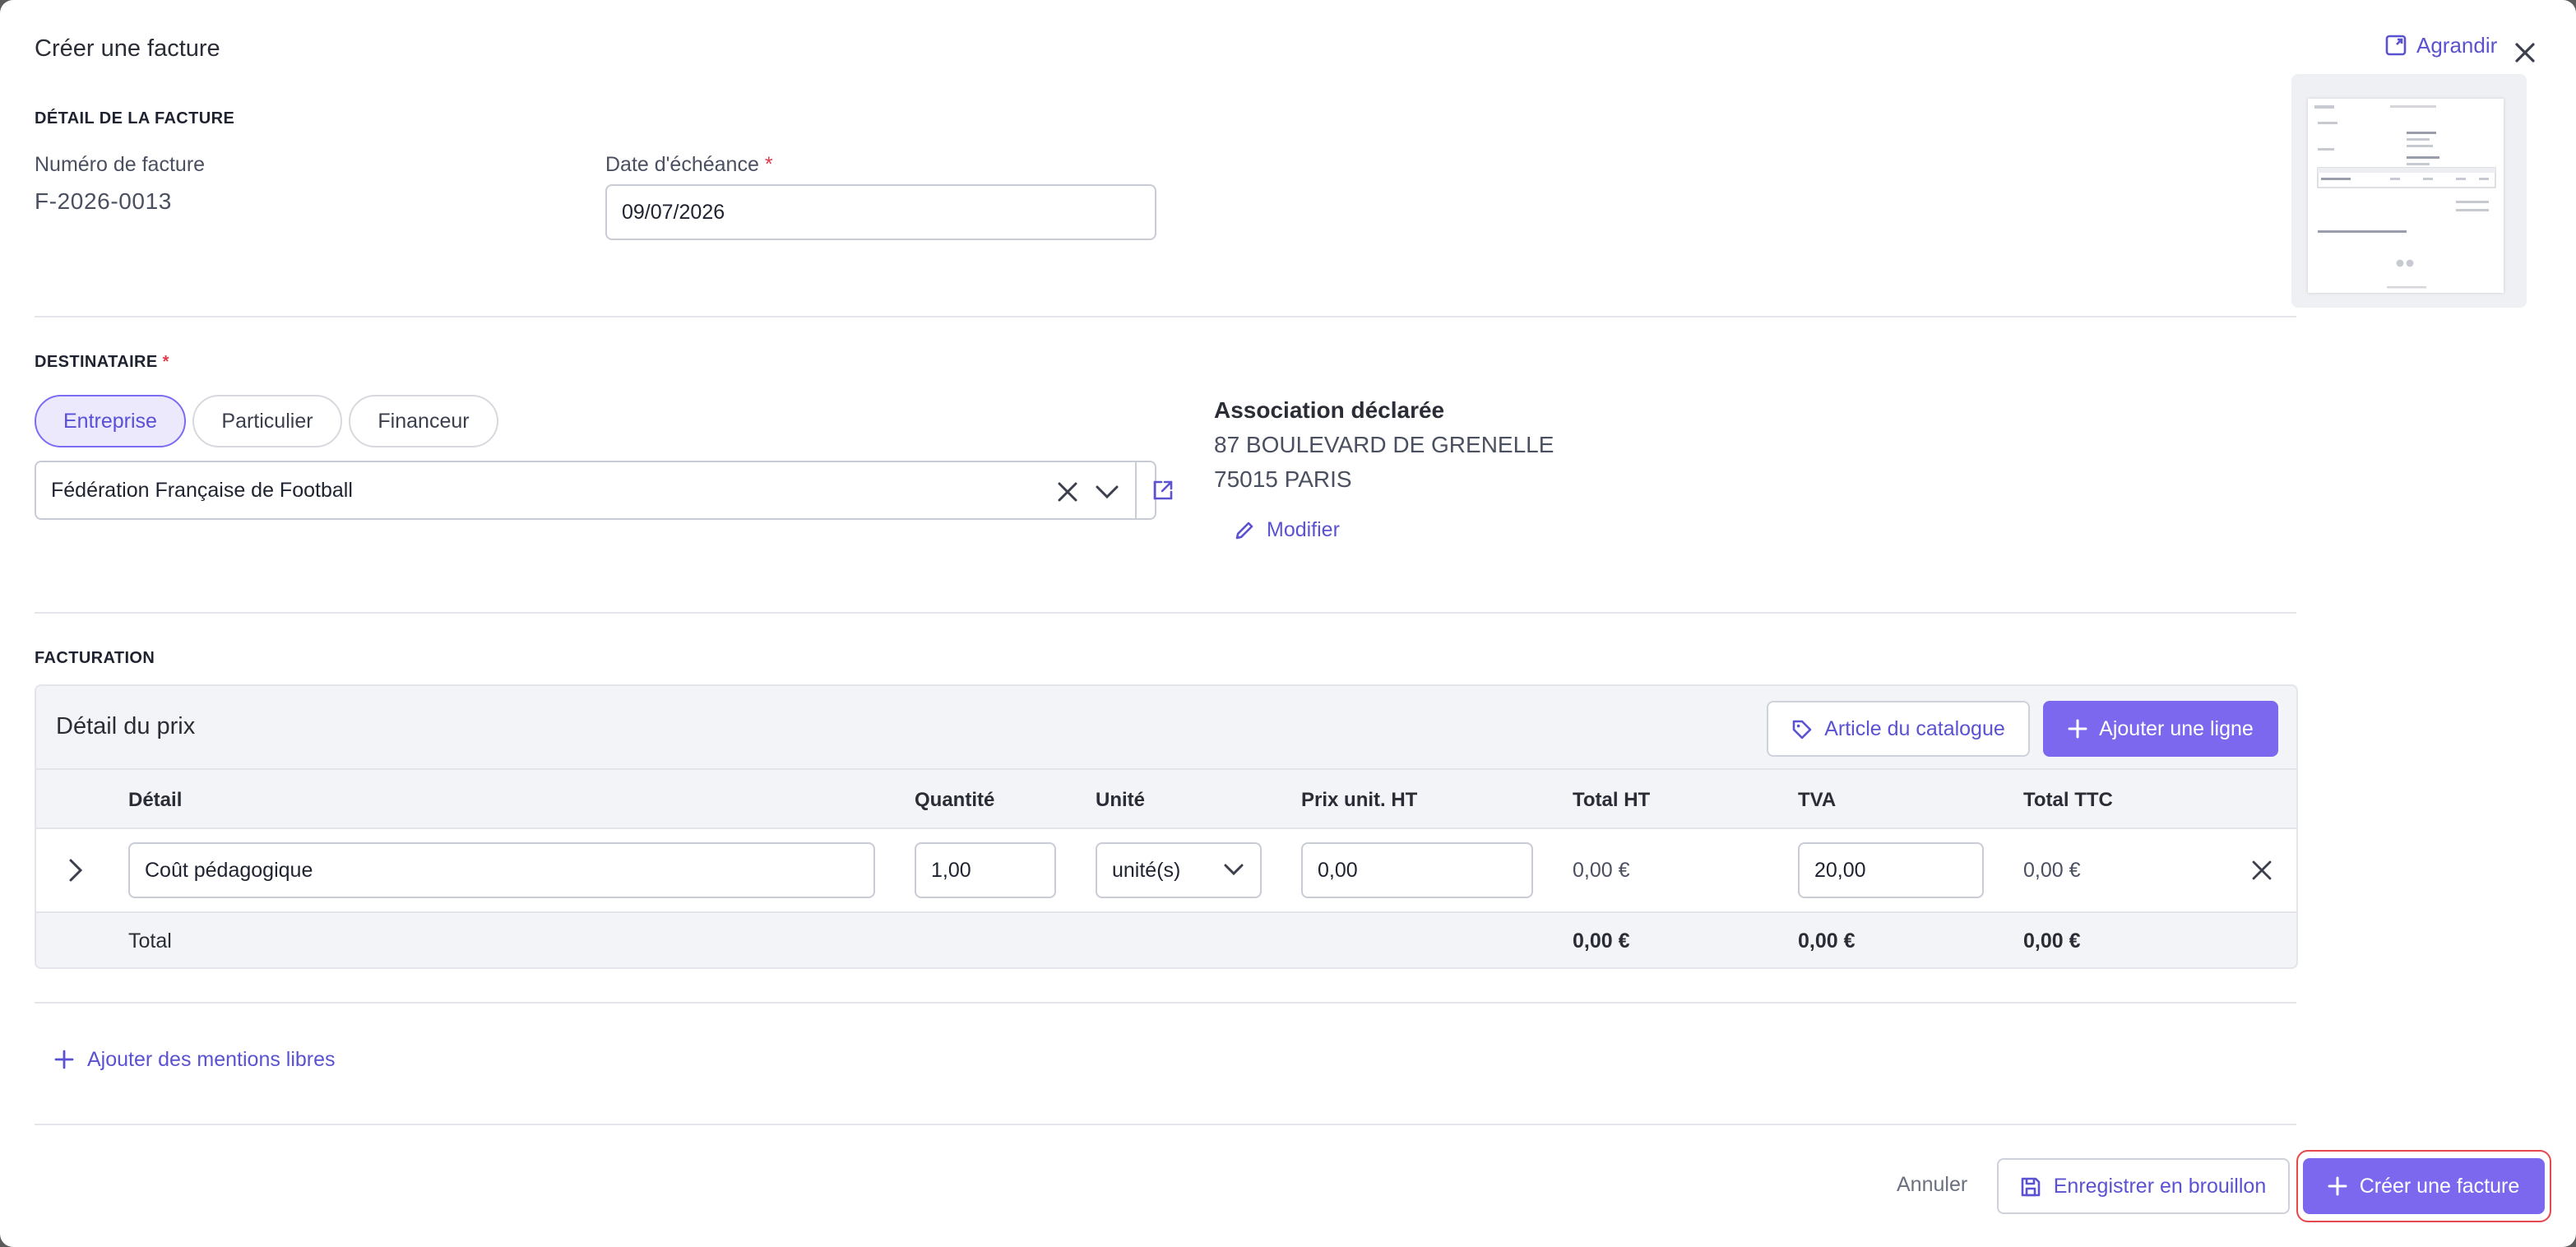 The height and width of the screenshot is (1247, 2576). Describe the element at coordinates (1932, 1184) in the screenshot. I see `cancel-button: Annuler` at that location.